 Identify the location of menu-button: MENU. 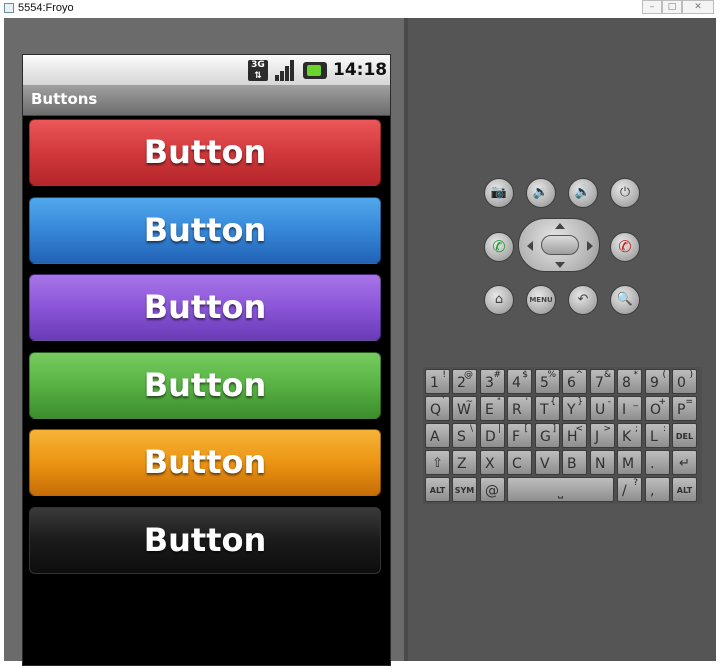
(541, 300).